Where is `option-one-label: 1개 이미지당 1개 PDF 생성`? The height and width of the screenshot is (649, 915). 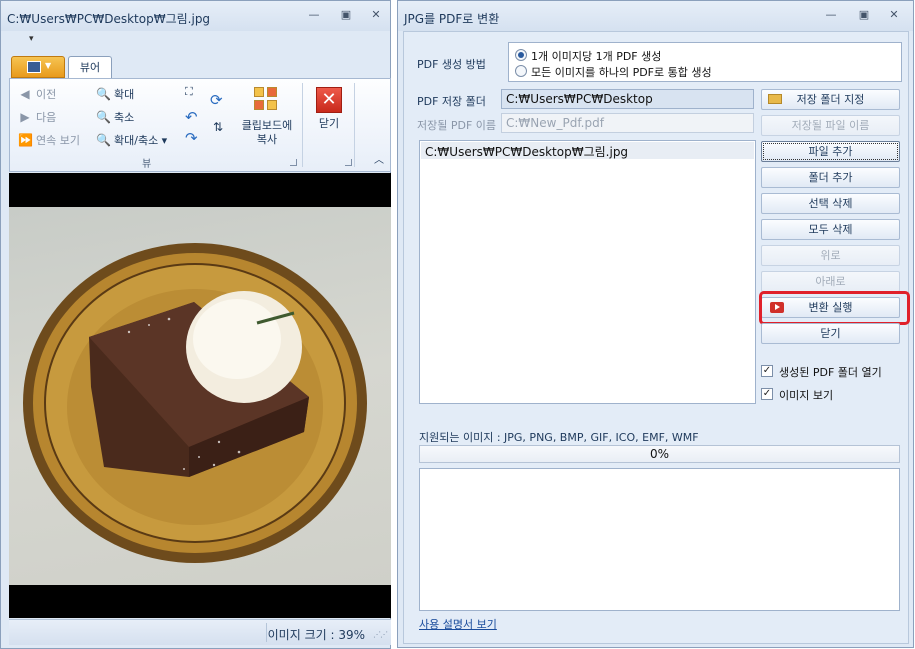
option-one-label: 1개 이미지당 1개 PDF 생성 is located at coordinates (596, 56).